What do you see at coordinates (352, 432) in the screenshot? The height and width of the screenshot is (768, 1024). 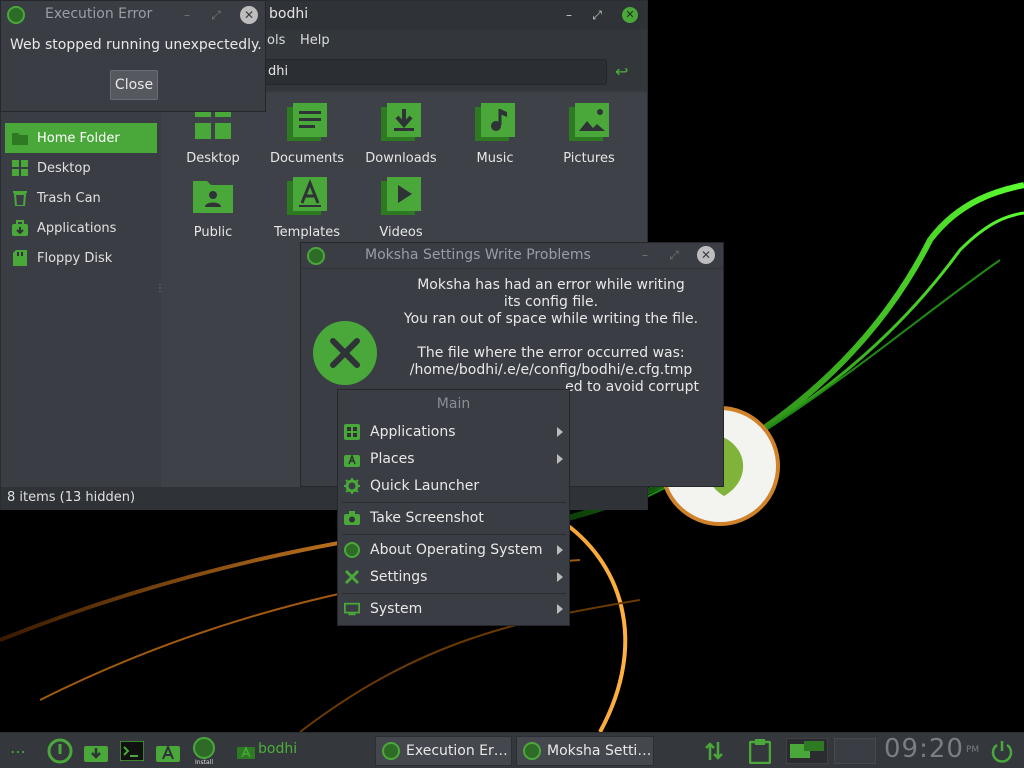 I see `applications-grid-icon` at bounding box center [352, 432].